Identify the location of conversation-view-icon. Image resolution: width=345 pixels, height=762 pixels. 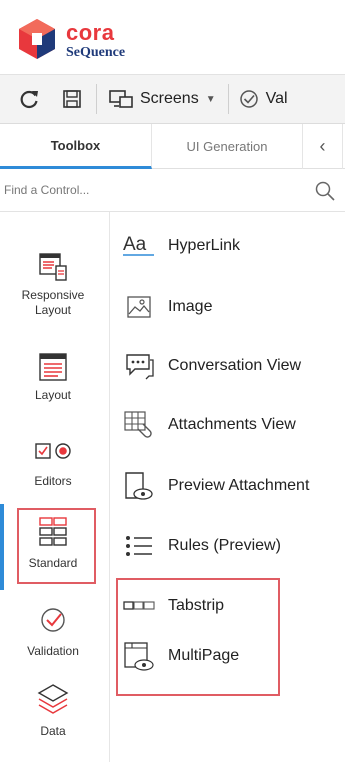
(139, 366).